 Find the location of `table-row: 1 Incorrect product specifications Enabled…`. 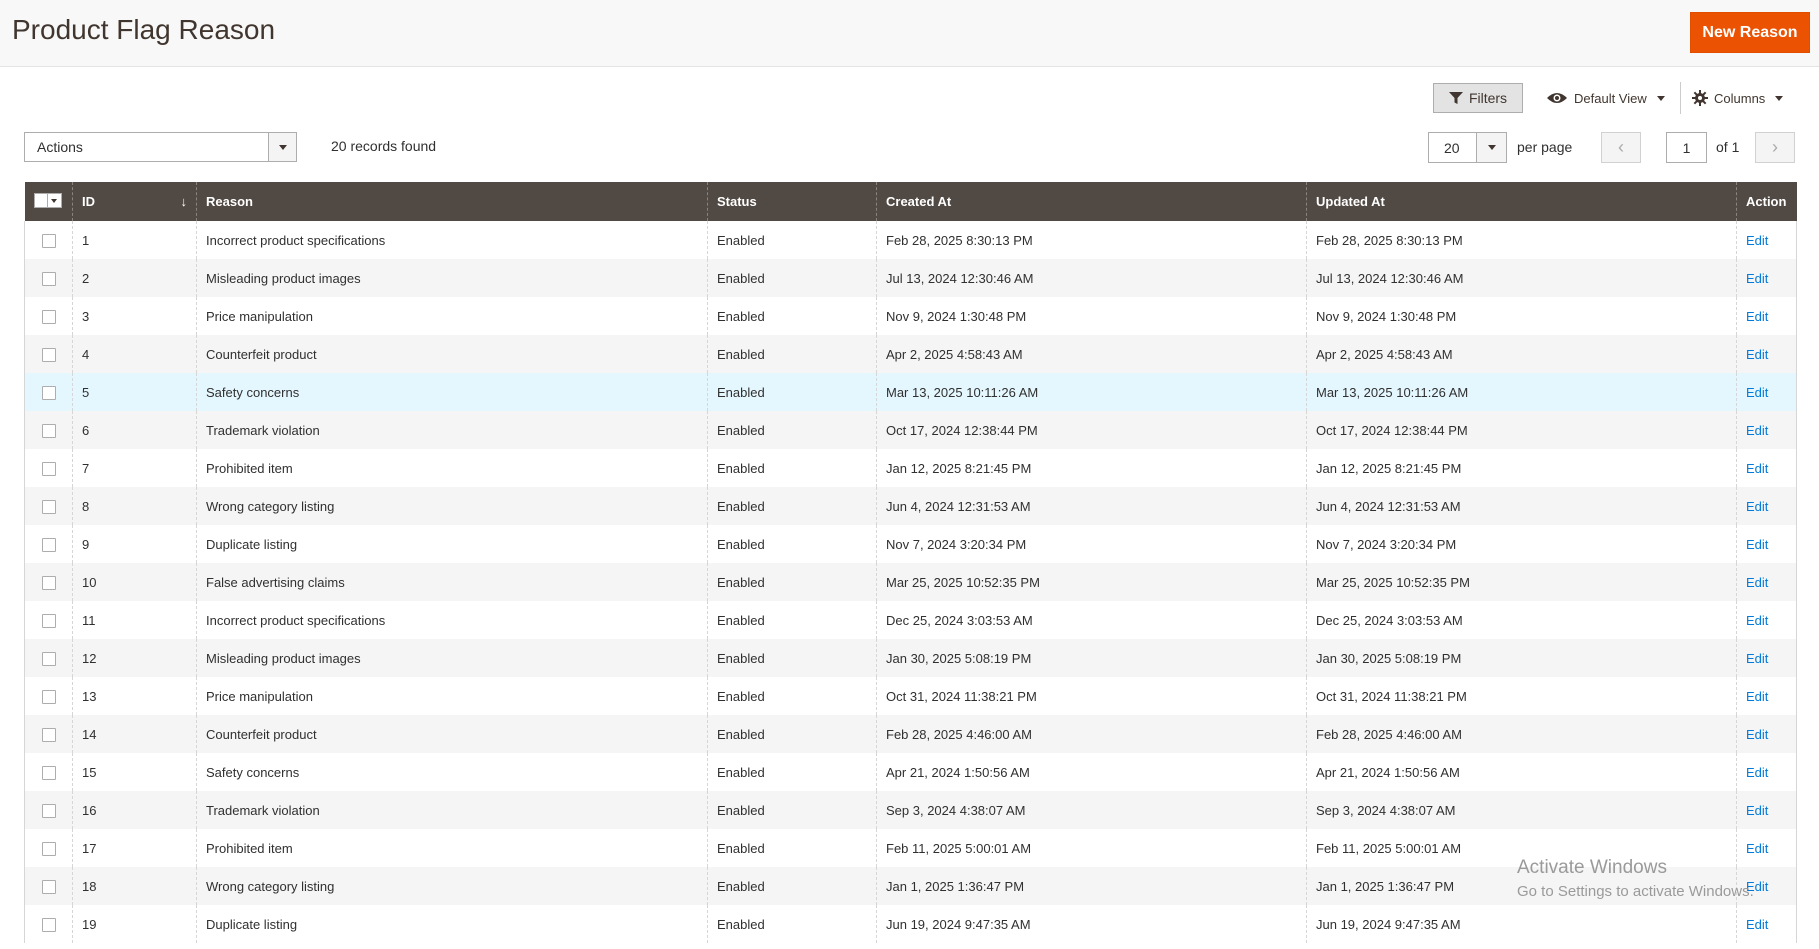

table-row: 1 Incorrect product specifications Enabled… is located at coordinates (910, 240).